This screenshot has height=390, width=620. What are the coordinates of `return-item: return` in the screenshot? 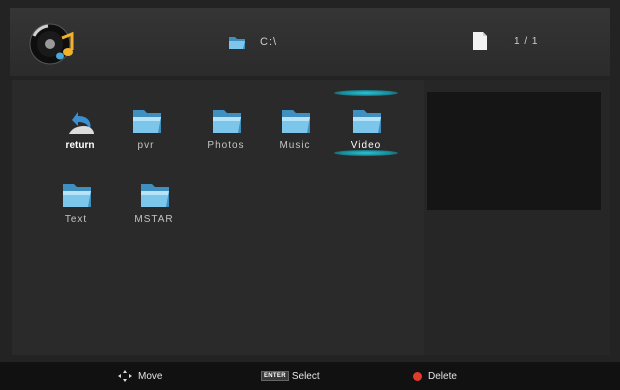 It's located at (80, 124).